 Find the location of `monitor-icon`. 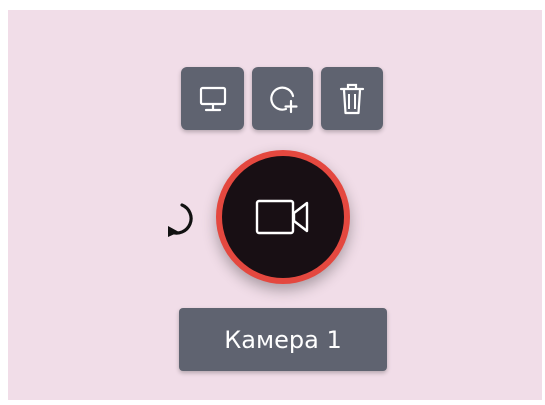

monitor-icon is located at coordinates (212, 98).